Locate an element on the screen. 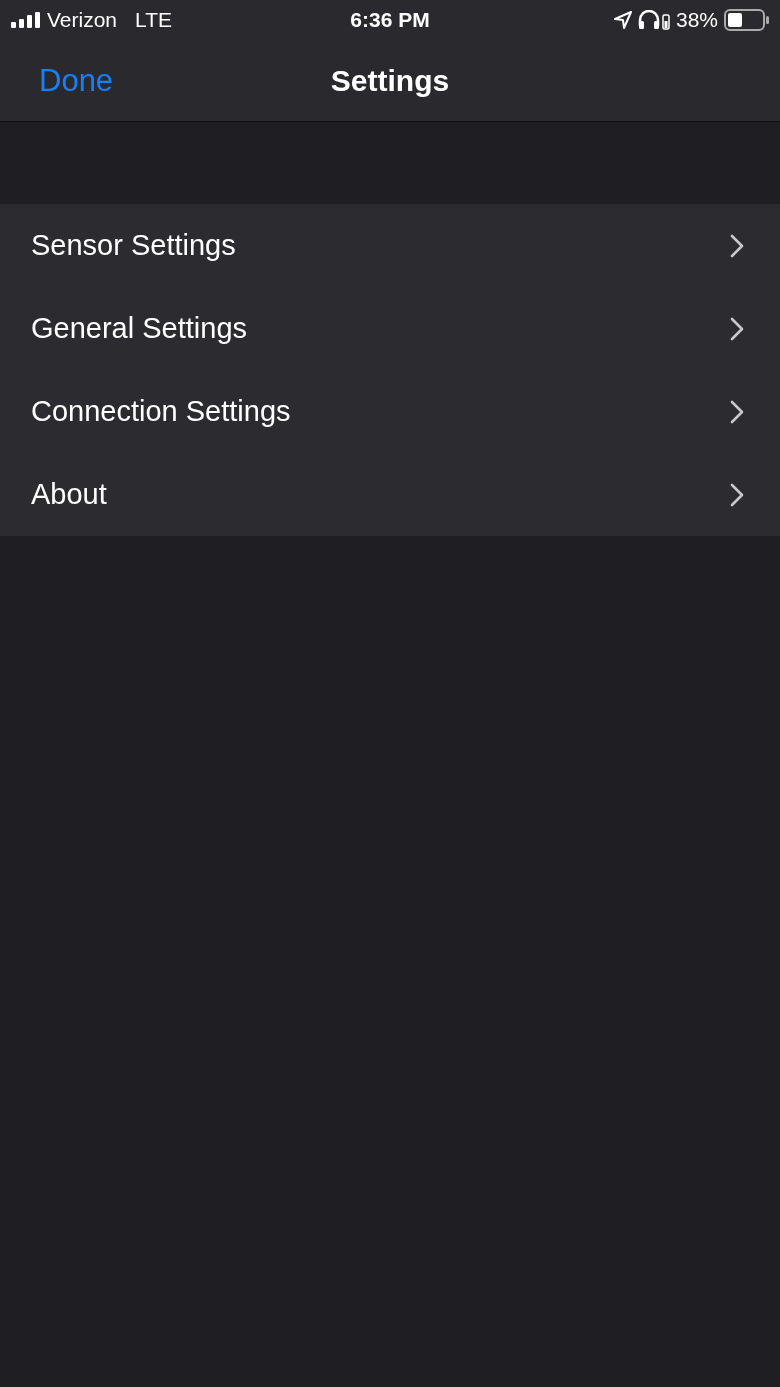 The height and width of the screenshot is (1387, 780). menu-row: Connection Settings is located at coordinates (390, 411).